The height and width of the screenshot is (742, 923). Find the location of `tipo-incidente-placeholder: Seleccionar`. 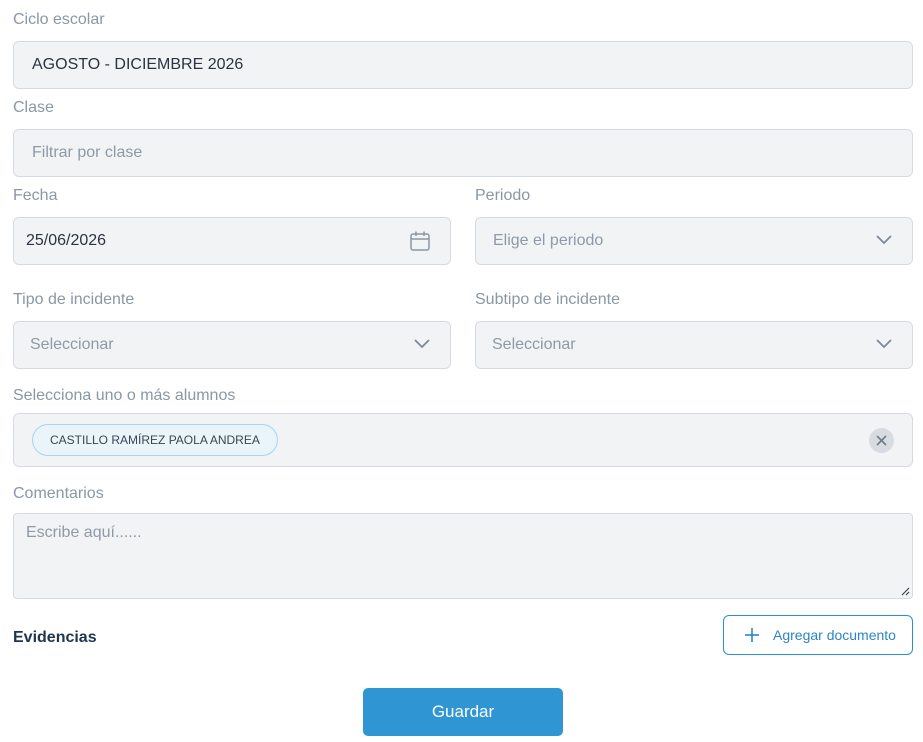

tipo-incidente-placeholder: Seleccionar is located at coordinates (72, 344).